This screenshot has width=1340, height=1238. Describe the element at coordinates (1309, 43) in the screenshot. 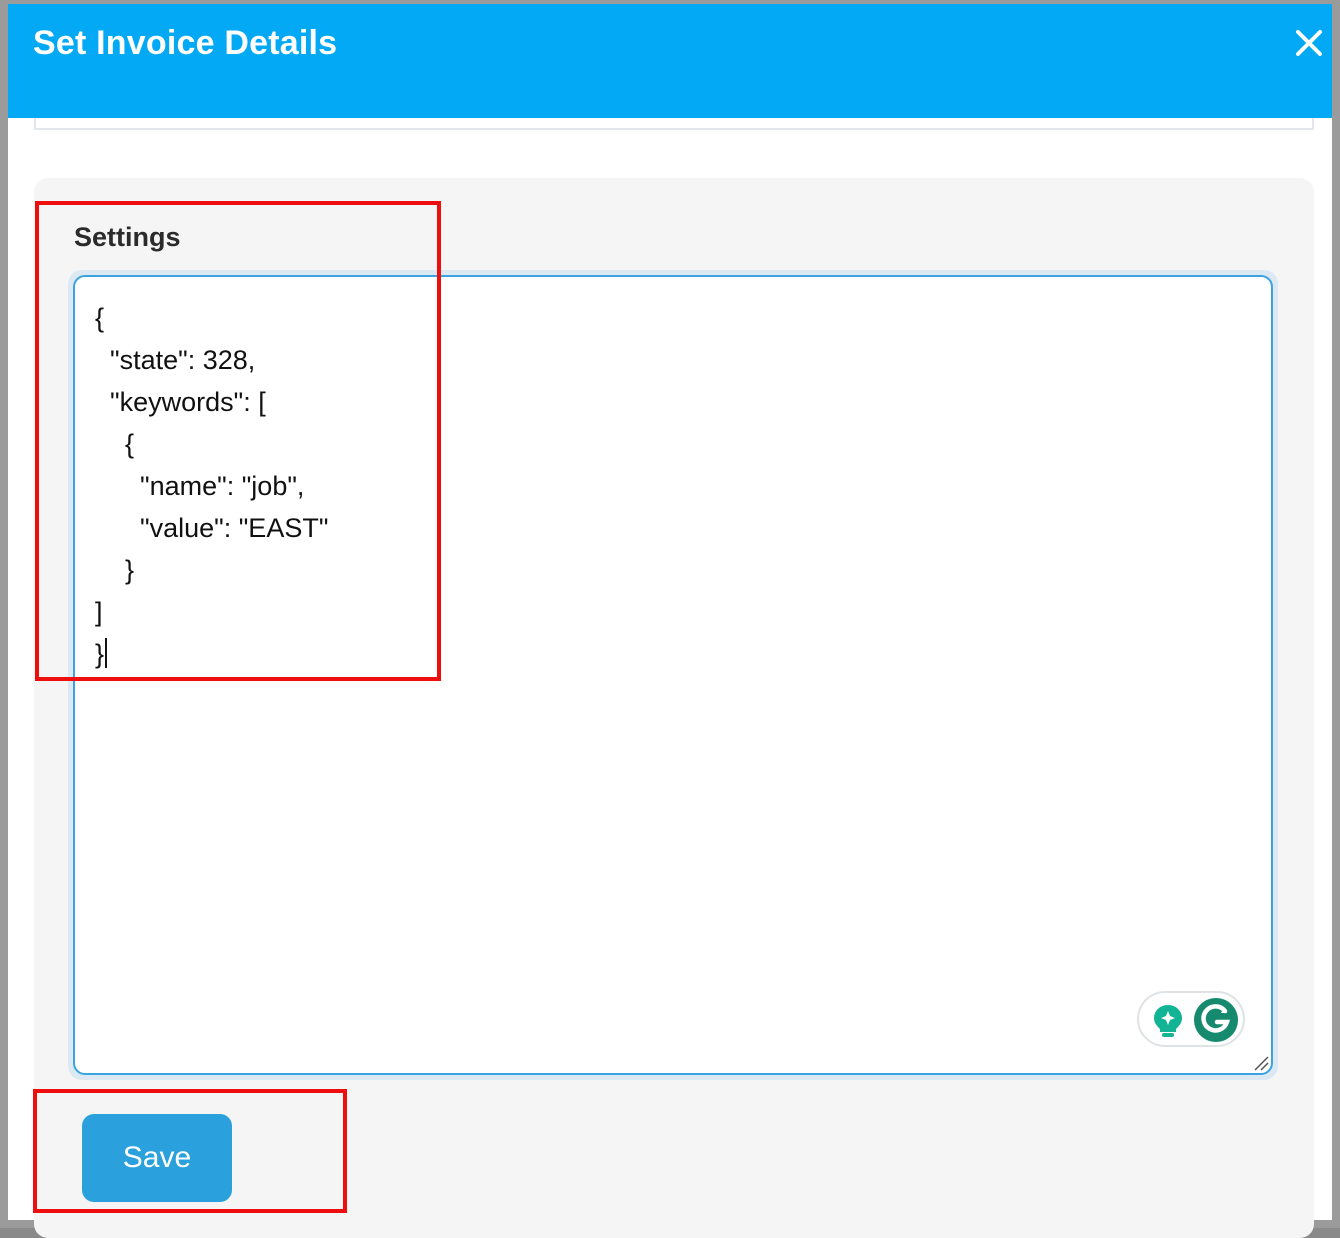

I see `close-icon` at that location.